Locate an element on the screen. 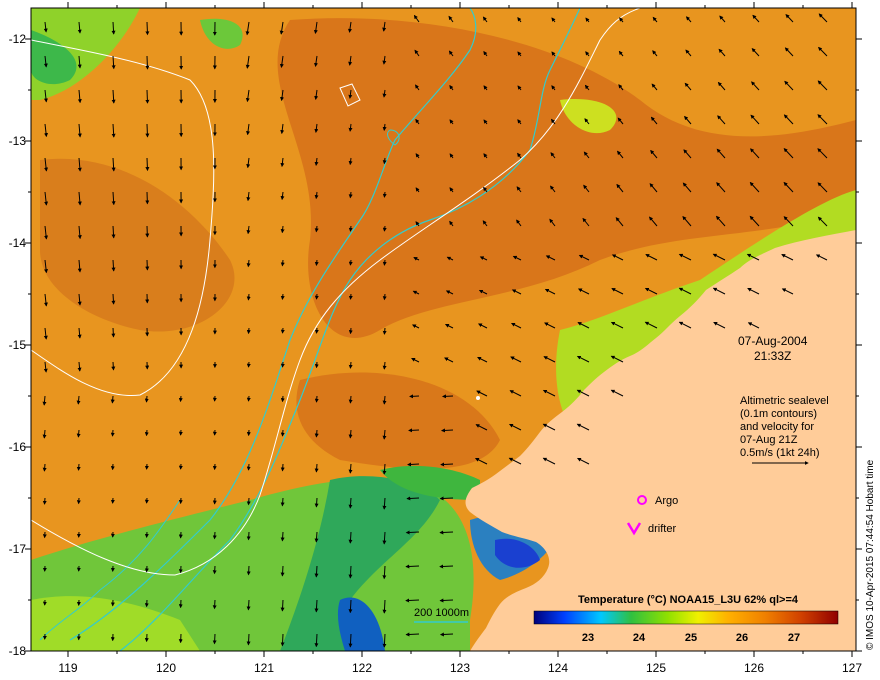  x-tick-label: 120 is located at coordinates (166, 668).